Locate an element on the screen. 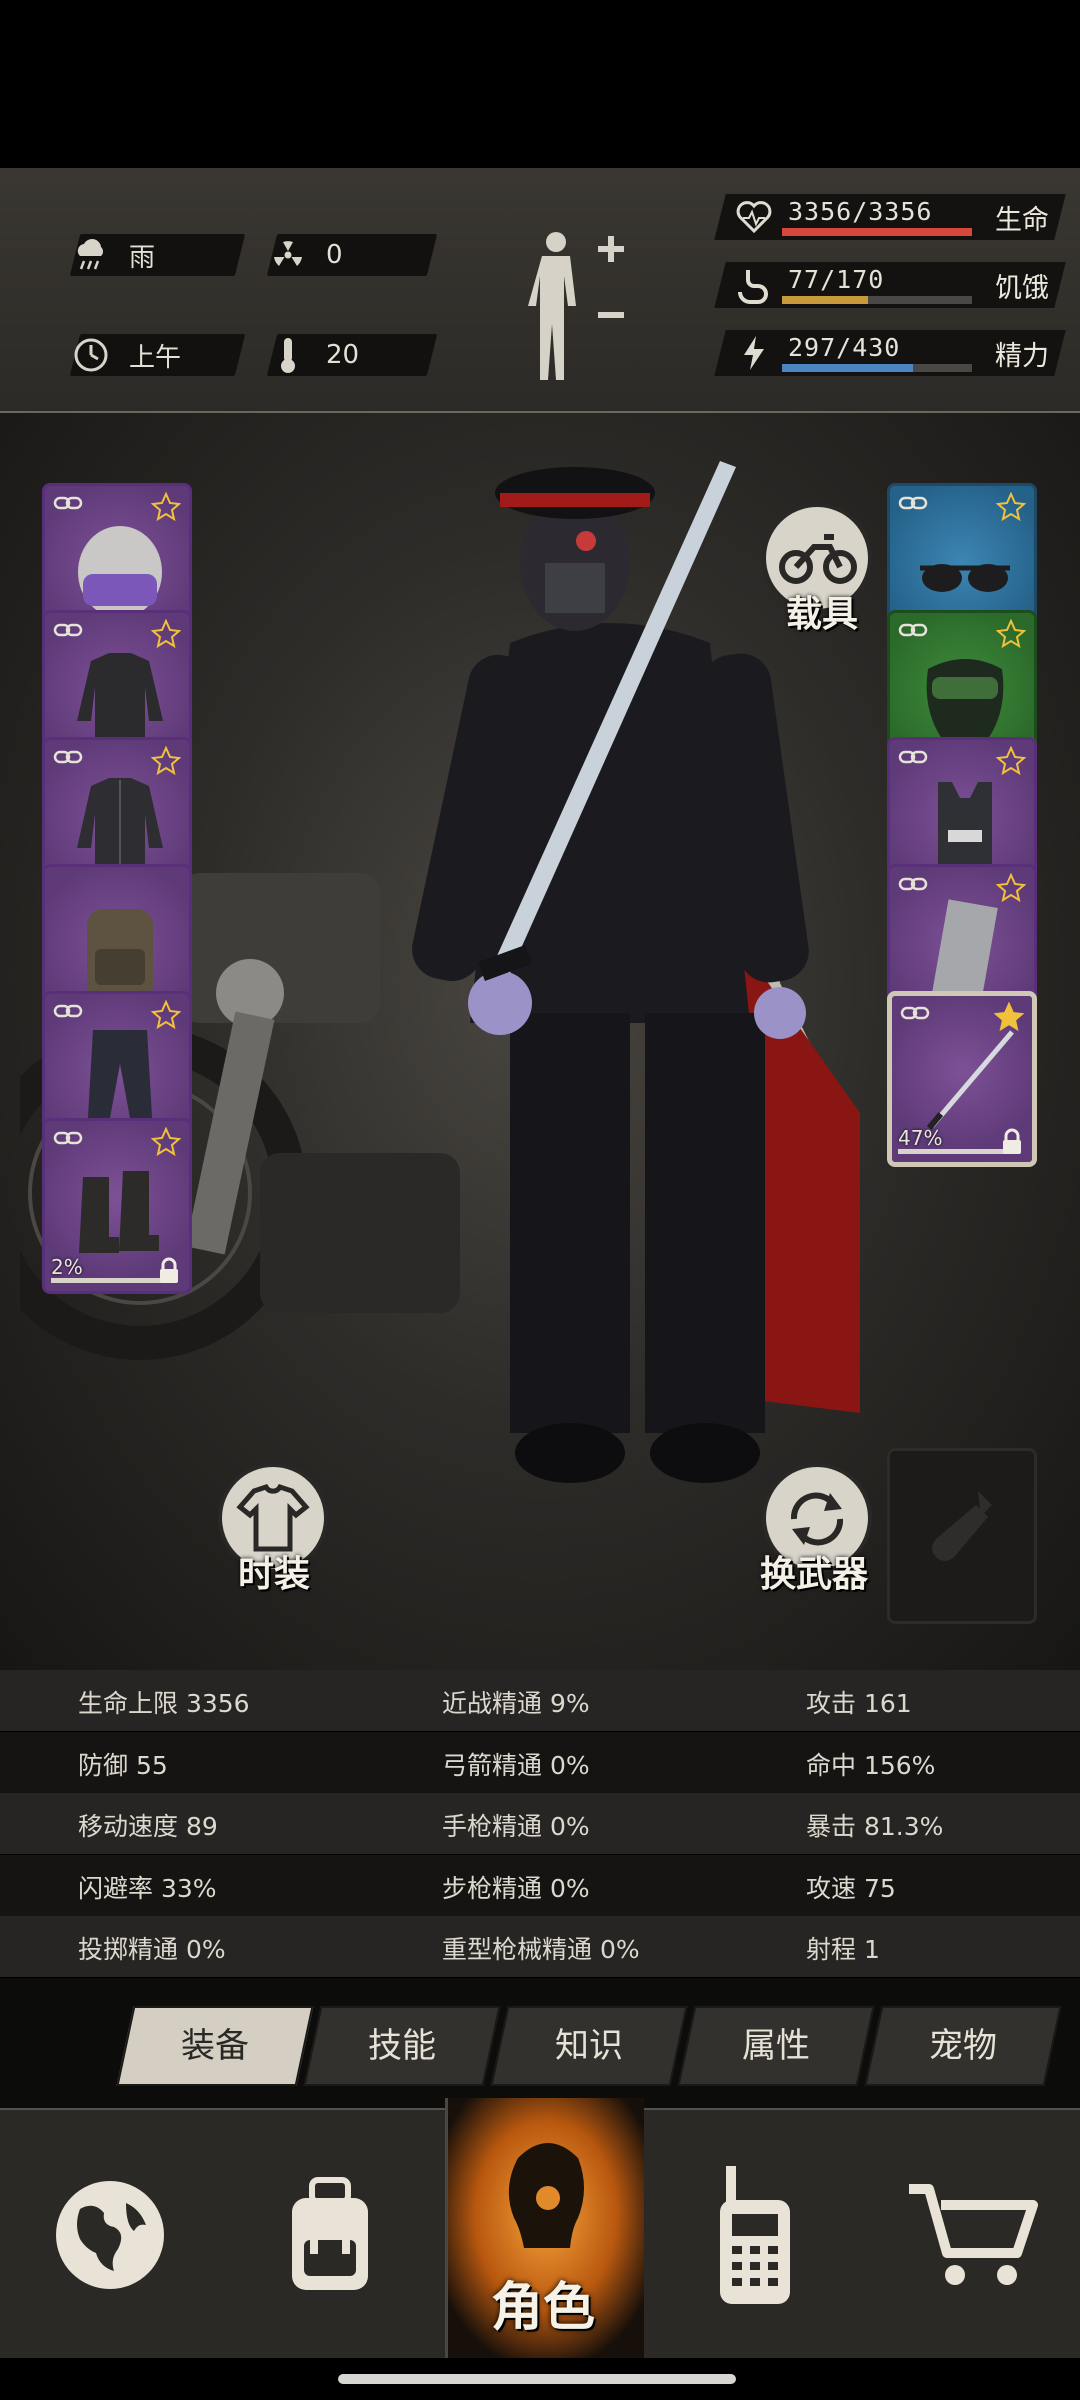 This screenshot has width=1080, height=2400. tab-label: 宠物 is located at coordinates (963, 2046).